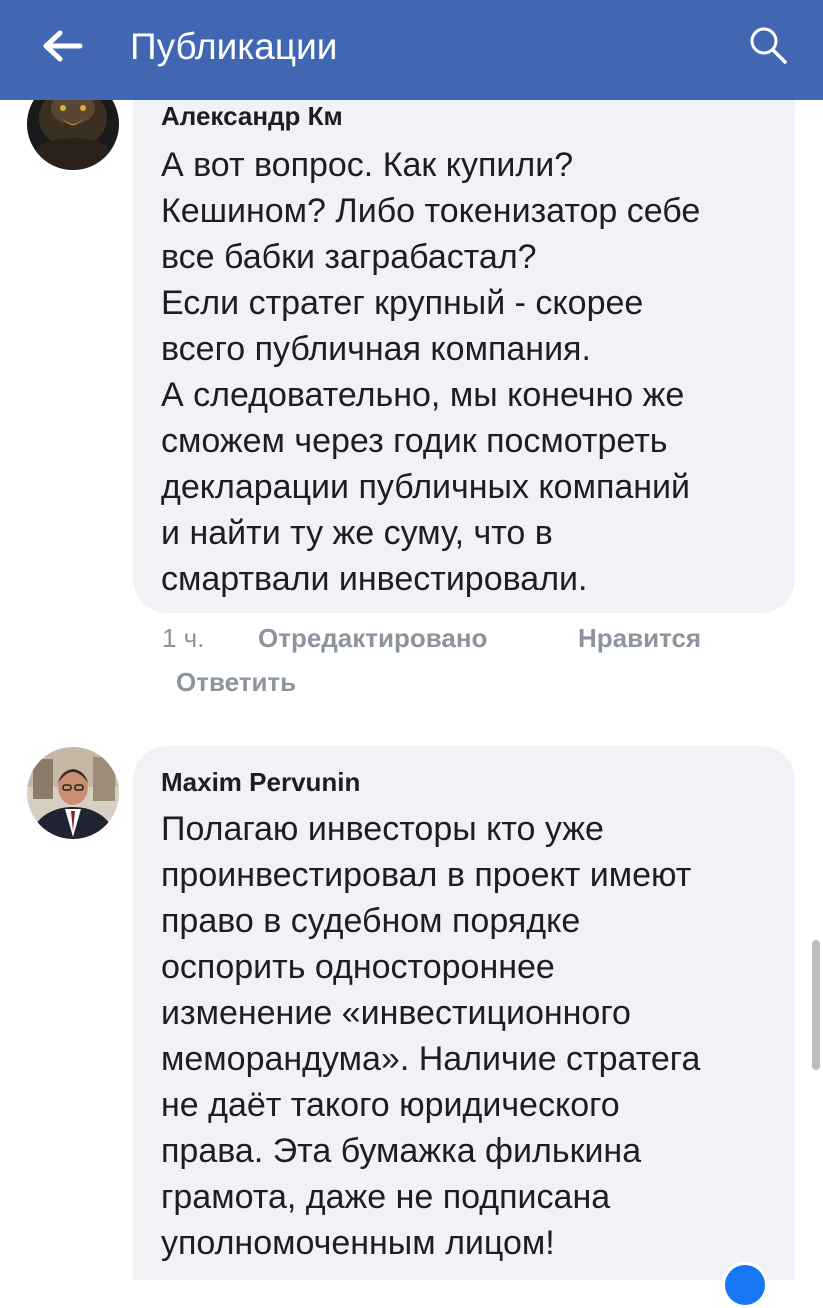 The width and height of the screenshot is (823, 1308). Describe the element at coordinates (372, 638) in the screenshot. I see `edited-label: Отредактировано` at that location.